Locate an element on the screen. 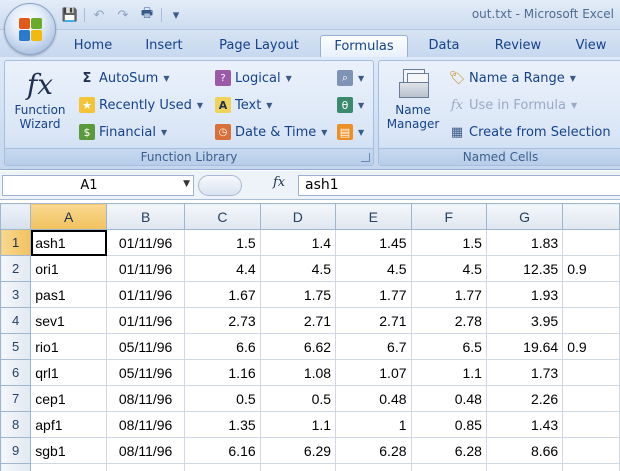  cell-f7: 0.48 is located at coordinates (448, 398).